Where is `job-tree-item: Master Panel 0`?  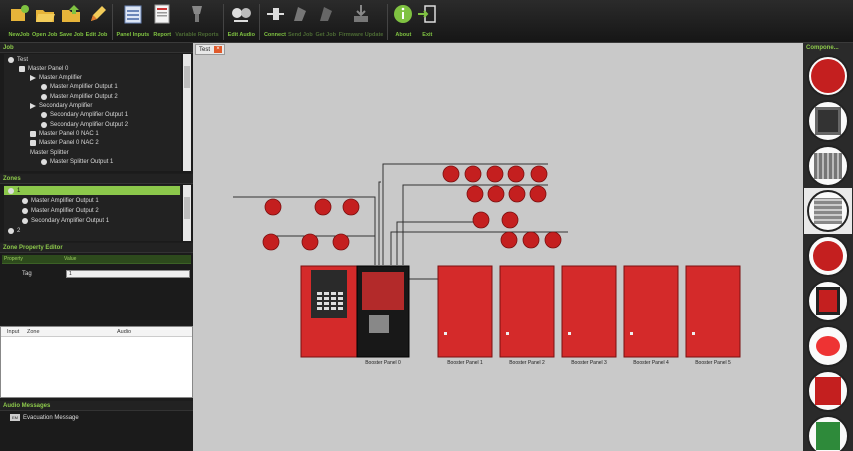 job-tree-item: Master Panel 0 is located at coordinates (43, 68).